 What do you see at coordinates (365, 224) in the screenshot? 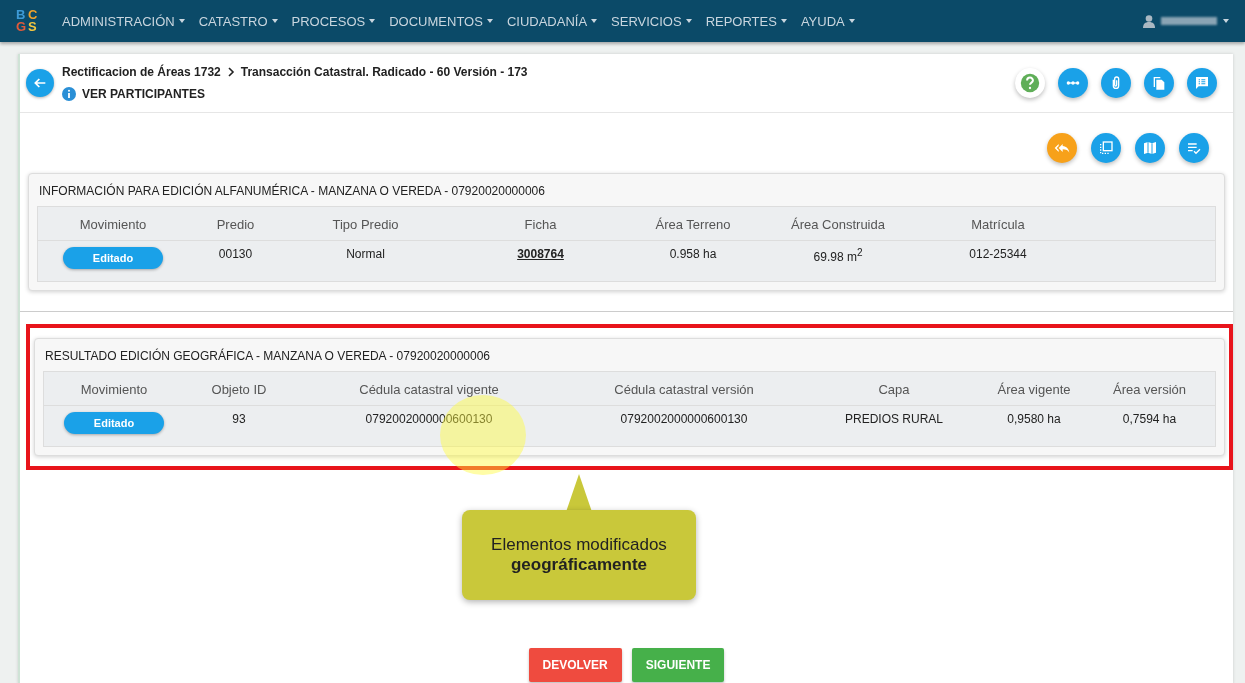
I see `column-header: Tipo Predio` at bounding box center [365, 224].